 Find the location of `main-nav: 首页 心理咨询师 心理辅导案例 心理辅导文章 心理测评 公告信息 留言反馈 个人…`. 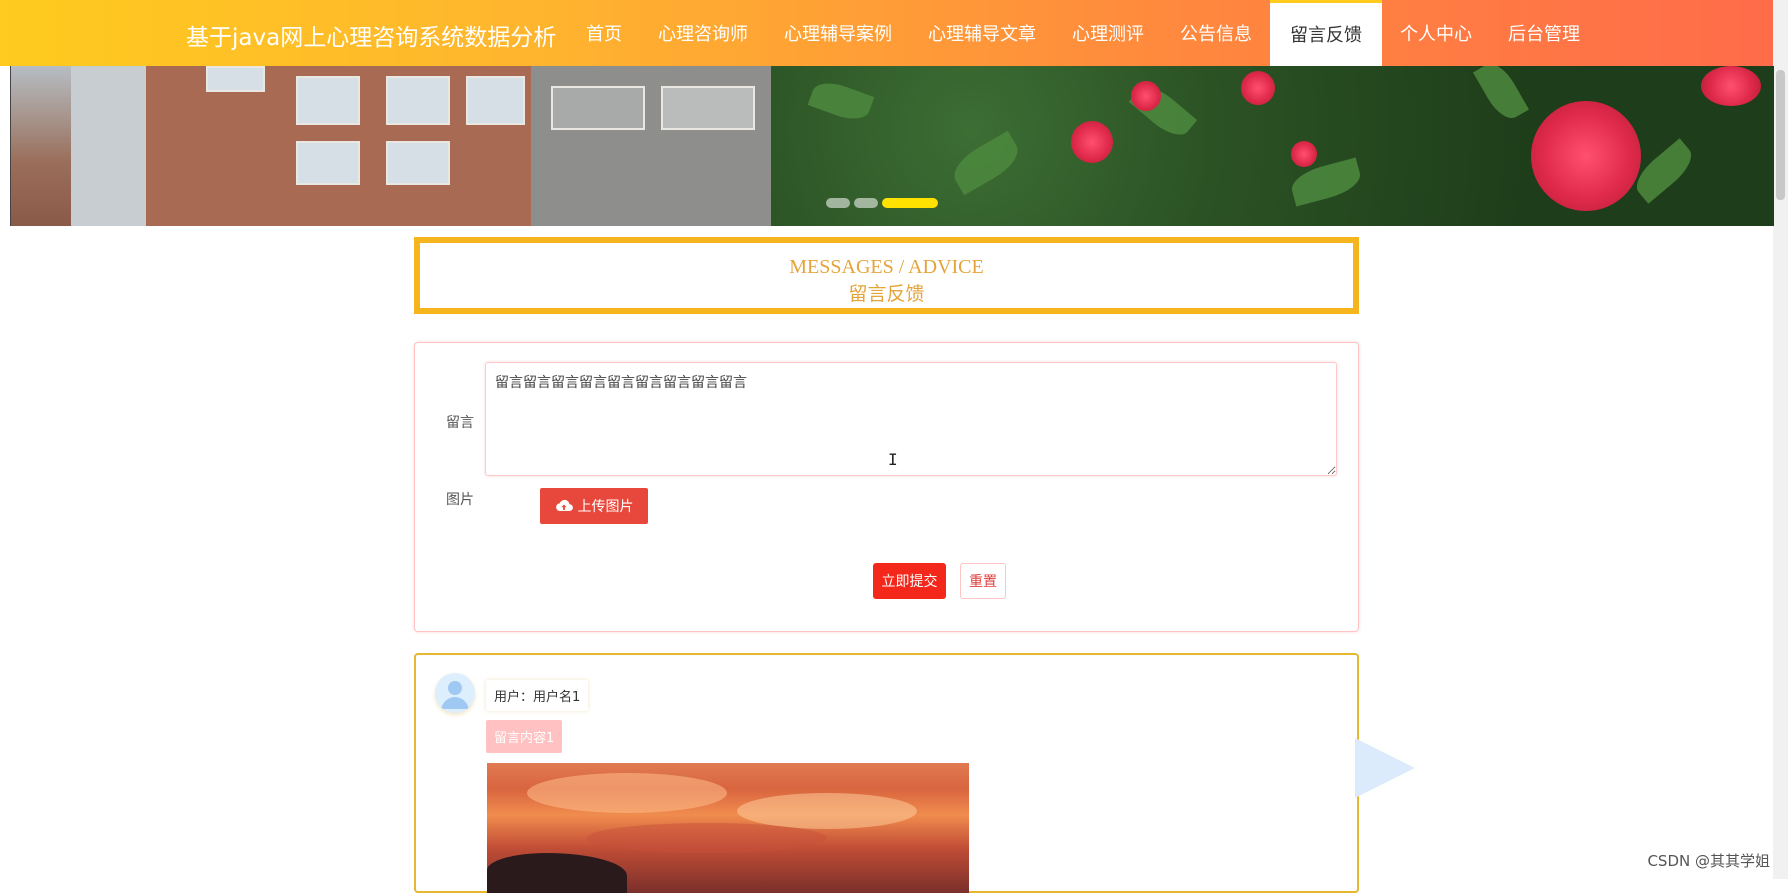

main-nav: 首页 心理咨询师 心理辅导案例 心理辅导文章 心理测评 公告信息 留言反馈 个人… is located at coordinates (1083, 33).